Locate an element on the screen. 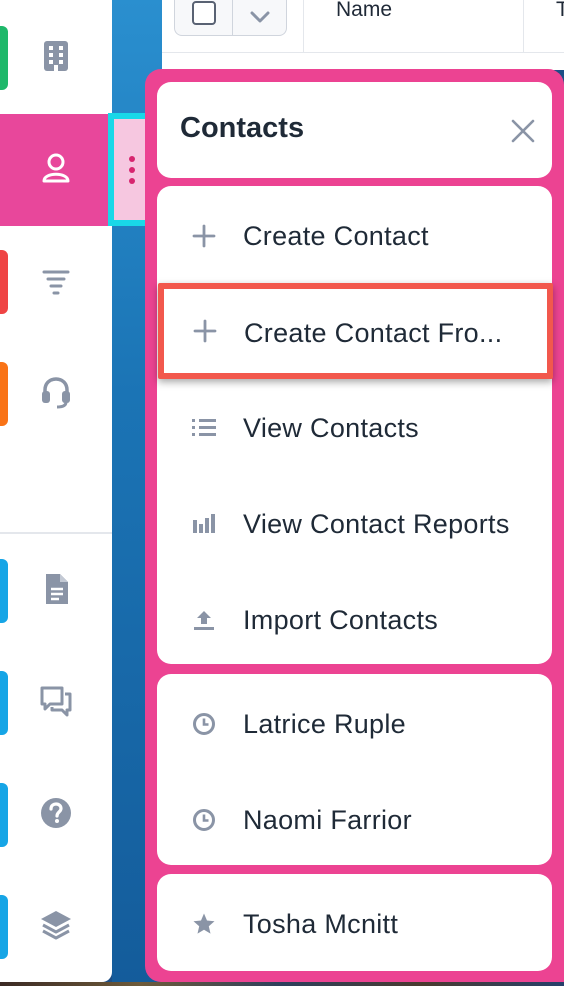 The image size is (564, 986). sidebar-item-contacts is located at coordinates (56, 170).